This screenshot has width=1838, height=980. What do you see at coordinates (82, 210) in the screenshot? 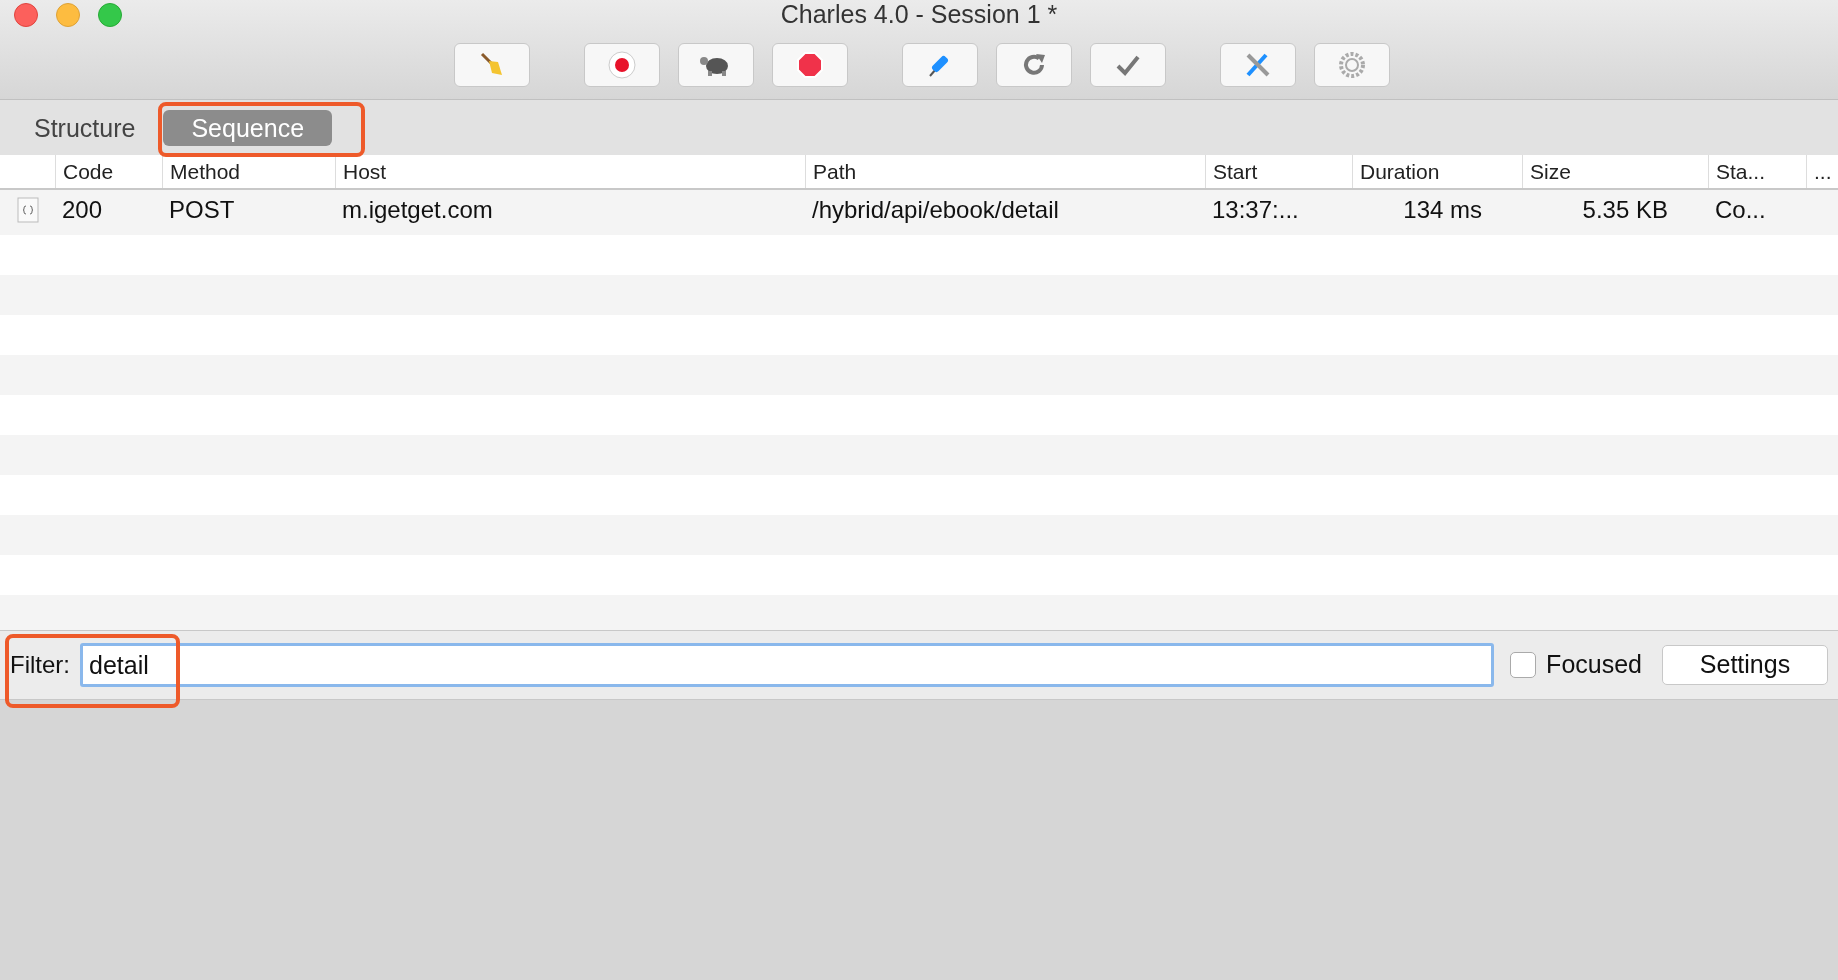
I see `table-cell-text: 200` at bounding box center [82, 210].